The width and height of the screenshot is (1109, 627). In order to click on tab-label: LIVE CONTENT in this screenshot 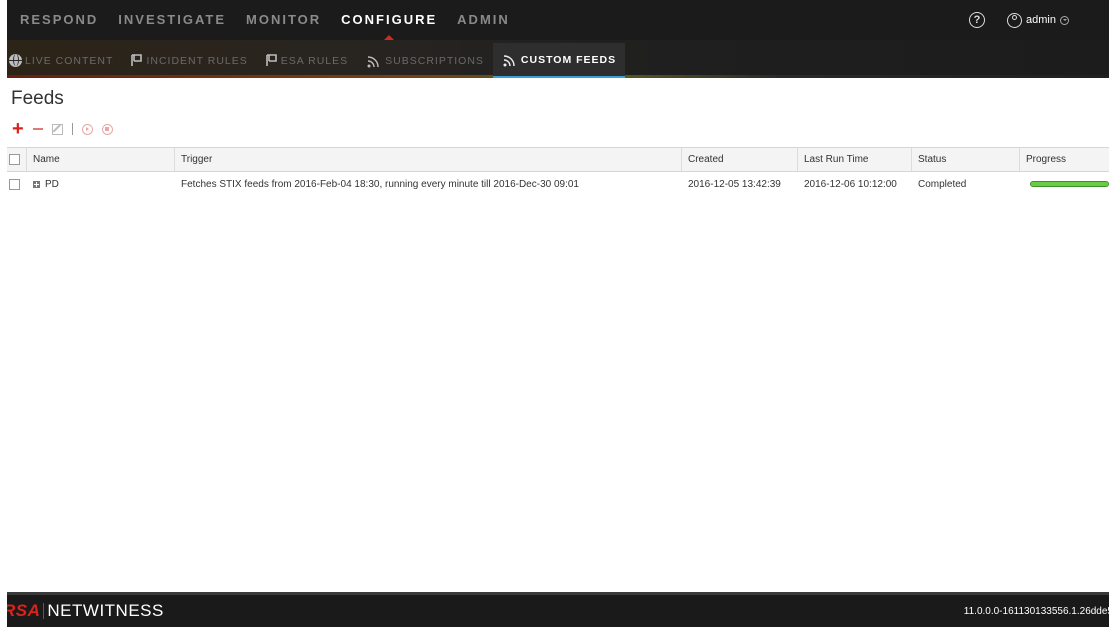, I will do `click(69, 60)`.